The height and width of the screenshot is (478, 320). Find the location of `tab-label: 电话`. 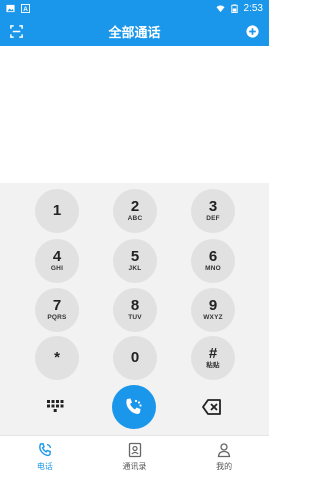

tab-label: 电话 is located at coordinates (44, 466).